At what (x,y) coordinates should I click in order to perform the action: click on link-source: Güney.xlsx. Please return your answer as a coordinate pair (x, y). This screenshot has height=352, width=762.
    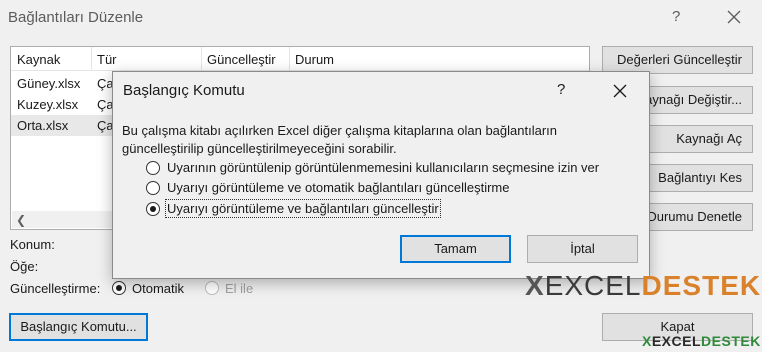
    Looking at the image, I should click on (49, 83).